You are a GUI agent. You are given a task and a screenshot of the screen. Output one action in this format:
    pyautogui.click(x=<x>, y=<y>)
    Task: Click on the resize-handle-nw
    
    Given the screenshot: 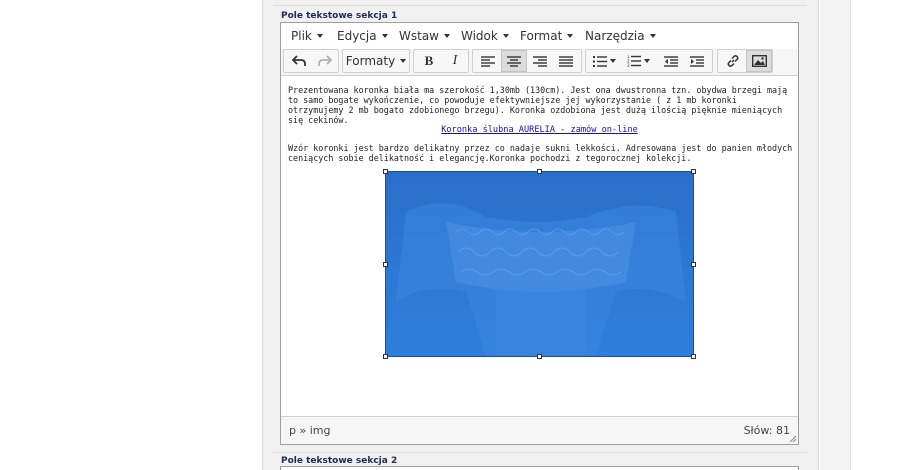 What is the action you would take?
    pyautogui.click(x=385, y=171)
    